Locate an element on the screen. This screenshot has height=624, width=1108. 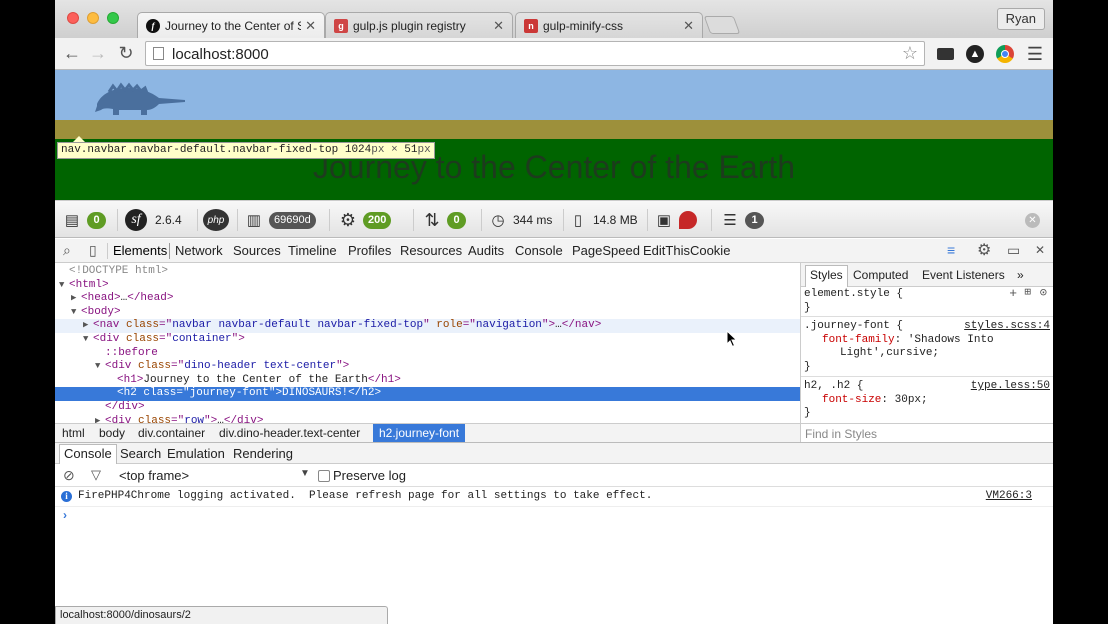
debug-config: ⚙ 200 is located at coordinates (364, 220).